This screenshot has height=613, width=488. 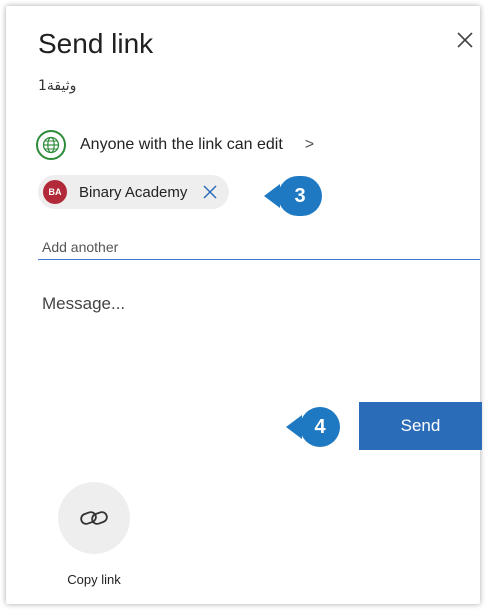 I want to click on copy-link-label: Copy link, so click(x=94, y=579).